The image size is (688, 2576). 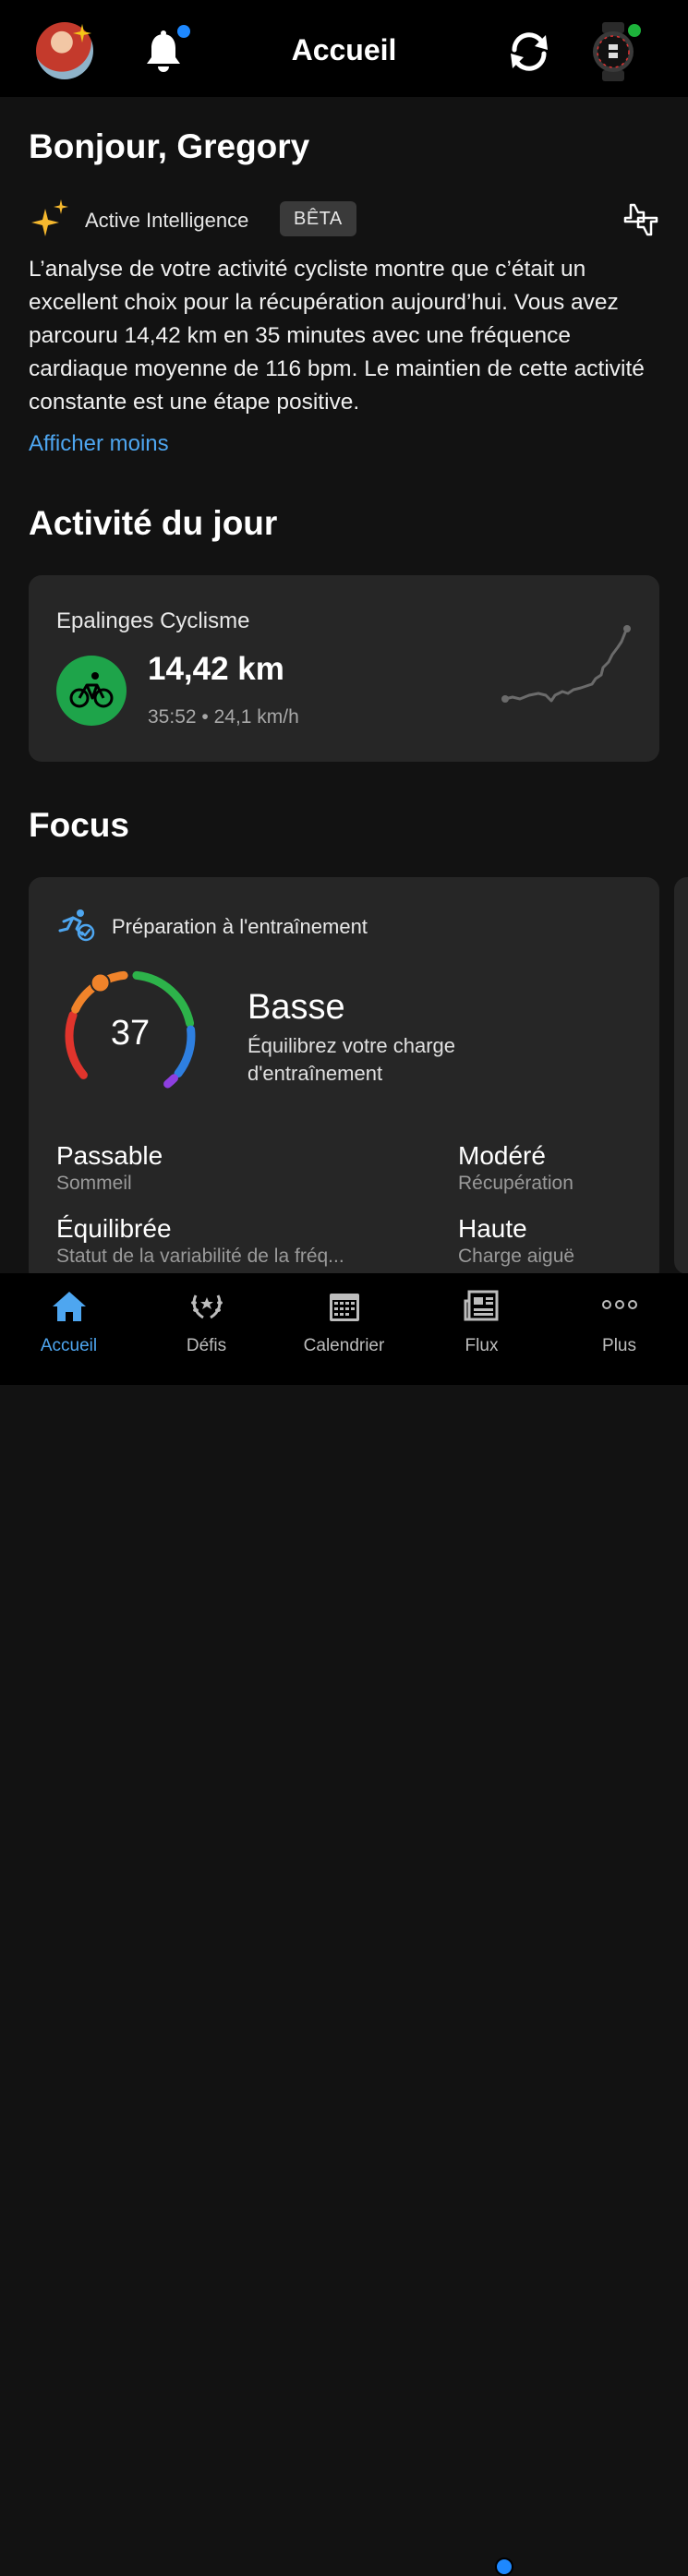 I want to click on readiness-status: Basse, so click(x=296, y=1007).